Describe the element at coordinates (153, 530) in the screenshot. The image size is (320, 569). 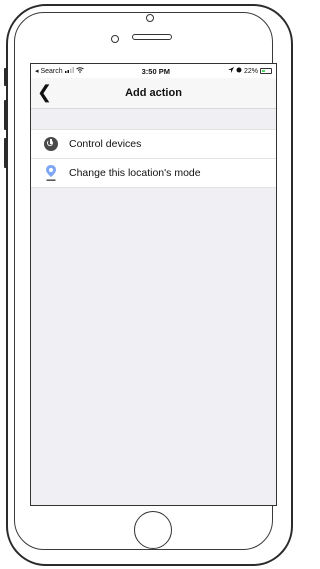
I see `home-button` at that location.